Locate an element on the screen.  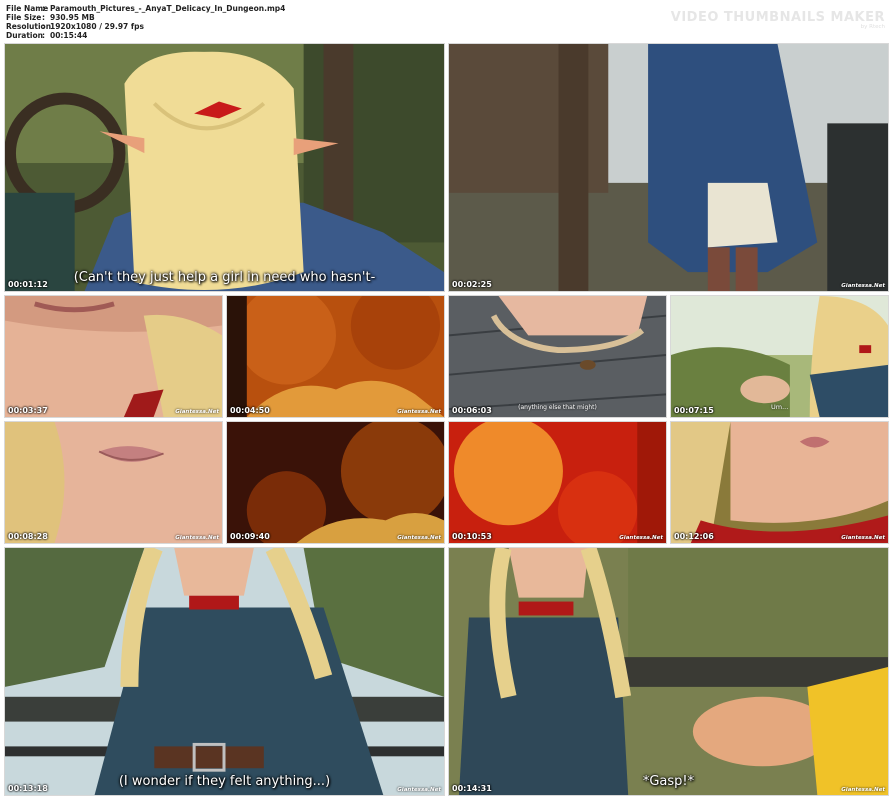
thumbnail-7-watermark: Giantessa.Net is located at coordinates (197, 538).